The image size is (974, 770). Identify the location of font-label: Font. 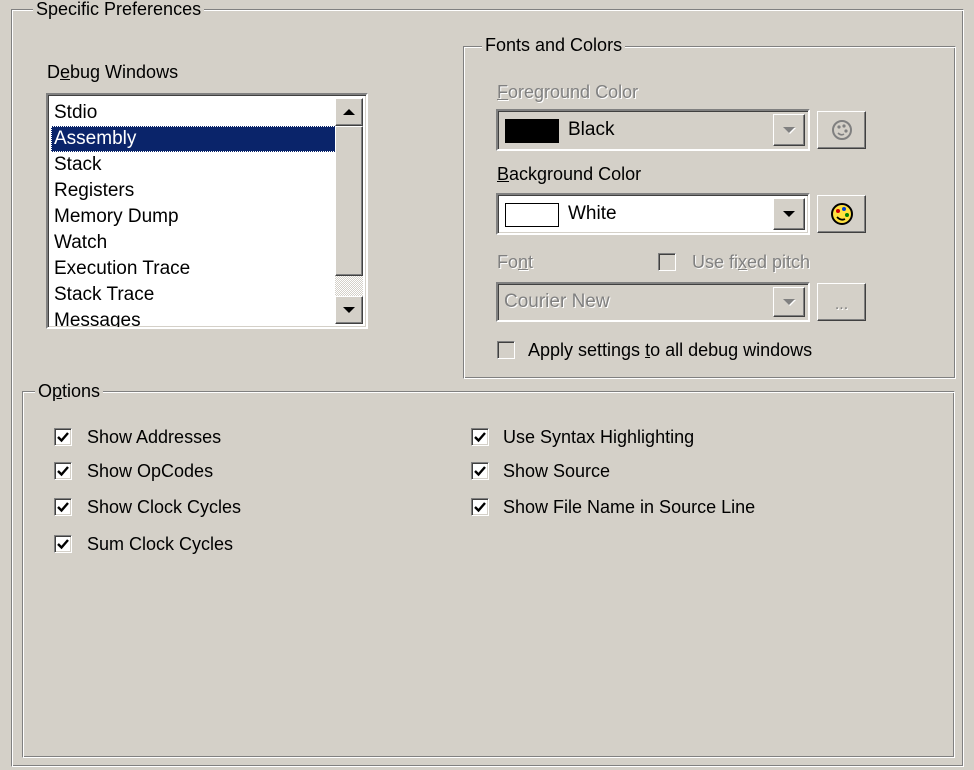
(515, 262).